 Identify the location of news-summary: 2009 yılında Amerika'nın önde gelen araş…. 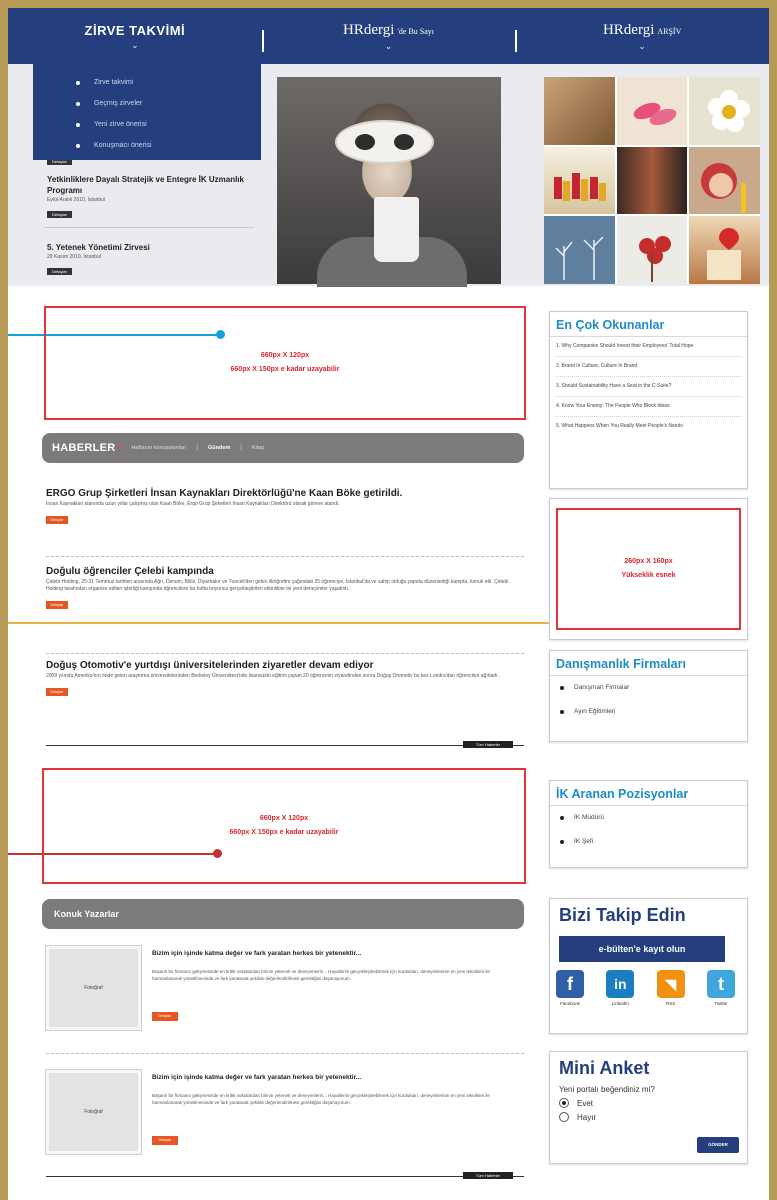
(272, 676).